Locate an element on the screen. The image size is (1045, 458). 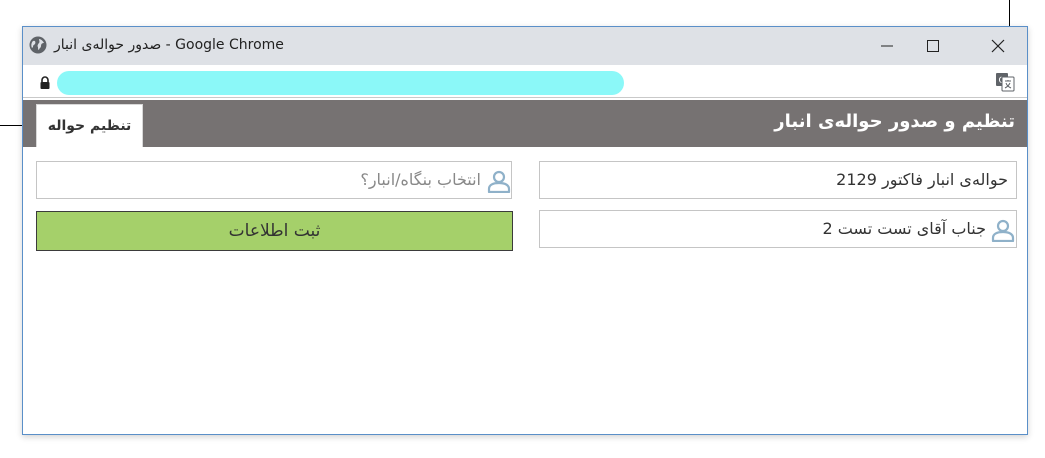
address-bar: G is located at coordinates (525, 81).